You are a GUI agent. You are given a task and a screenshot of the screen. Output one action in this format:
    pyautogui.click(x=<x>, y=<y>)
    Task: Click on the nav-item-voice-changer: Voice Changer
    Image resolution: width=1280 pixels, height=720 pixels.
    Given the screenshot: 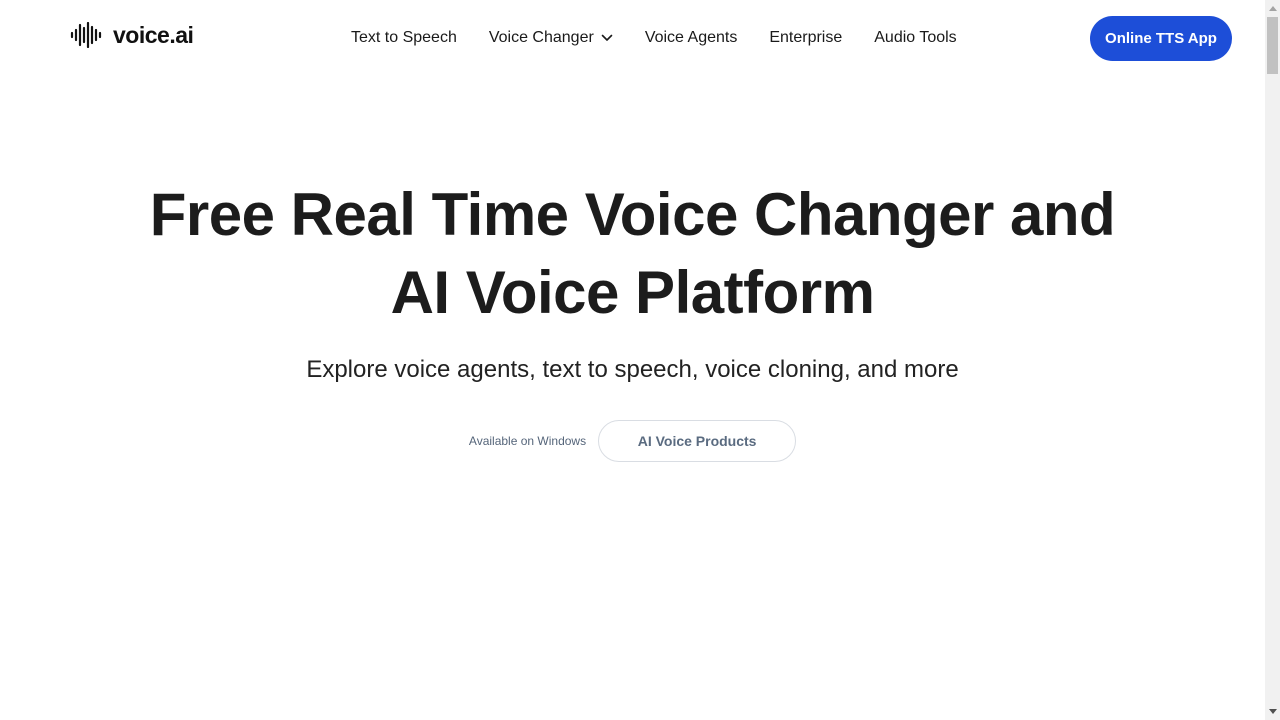 What is the action you would take?
    pyautogui.click(x=551, y=38)
    